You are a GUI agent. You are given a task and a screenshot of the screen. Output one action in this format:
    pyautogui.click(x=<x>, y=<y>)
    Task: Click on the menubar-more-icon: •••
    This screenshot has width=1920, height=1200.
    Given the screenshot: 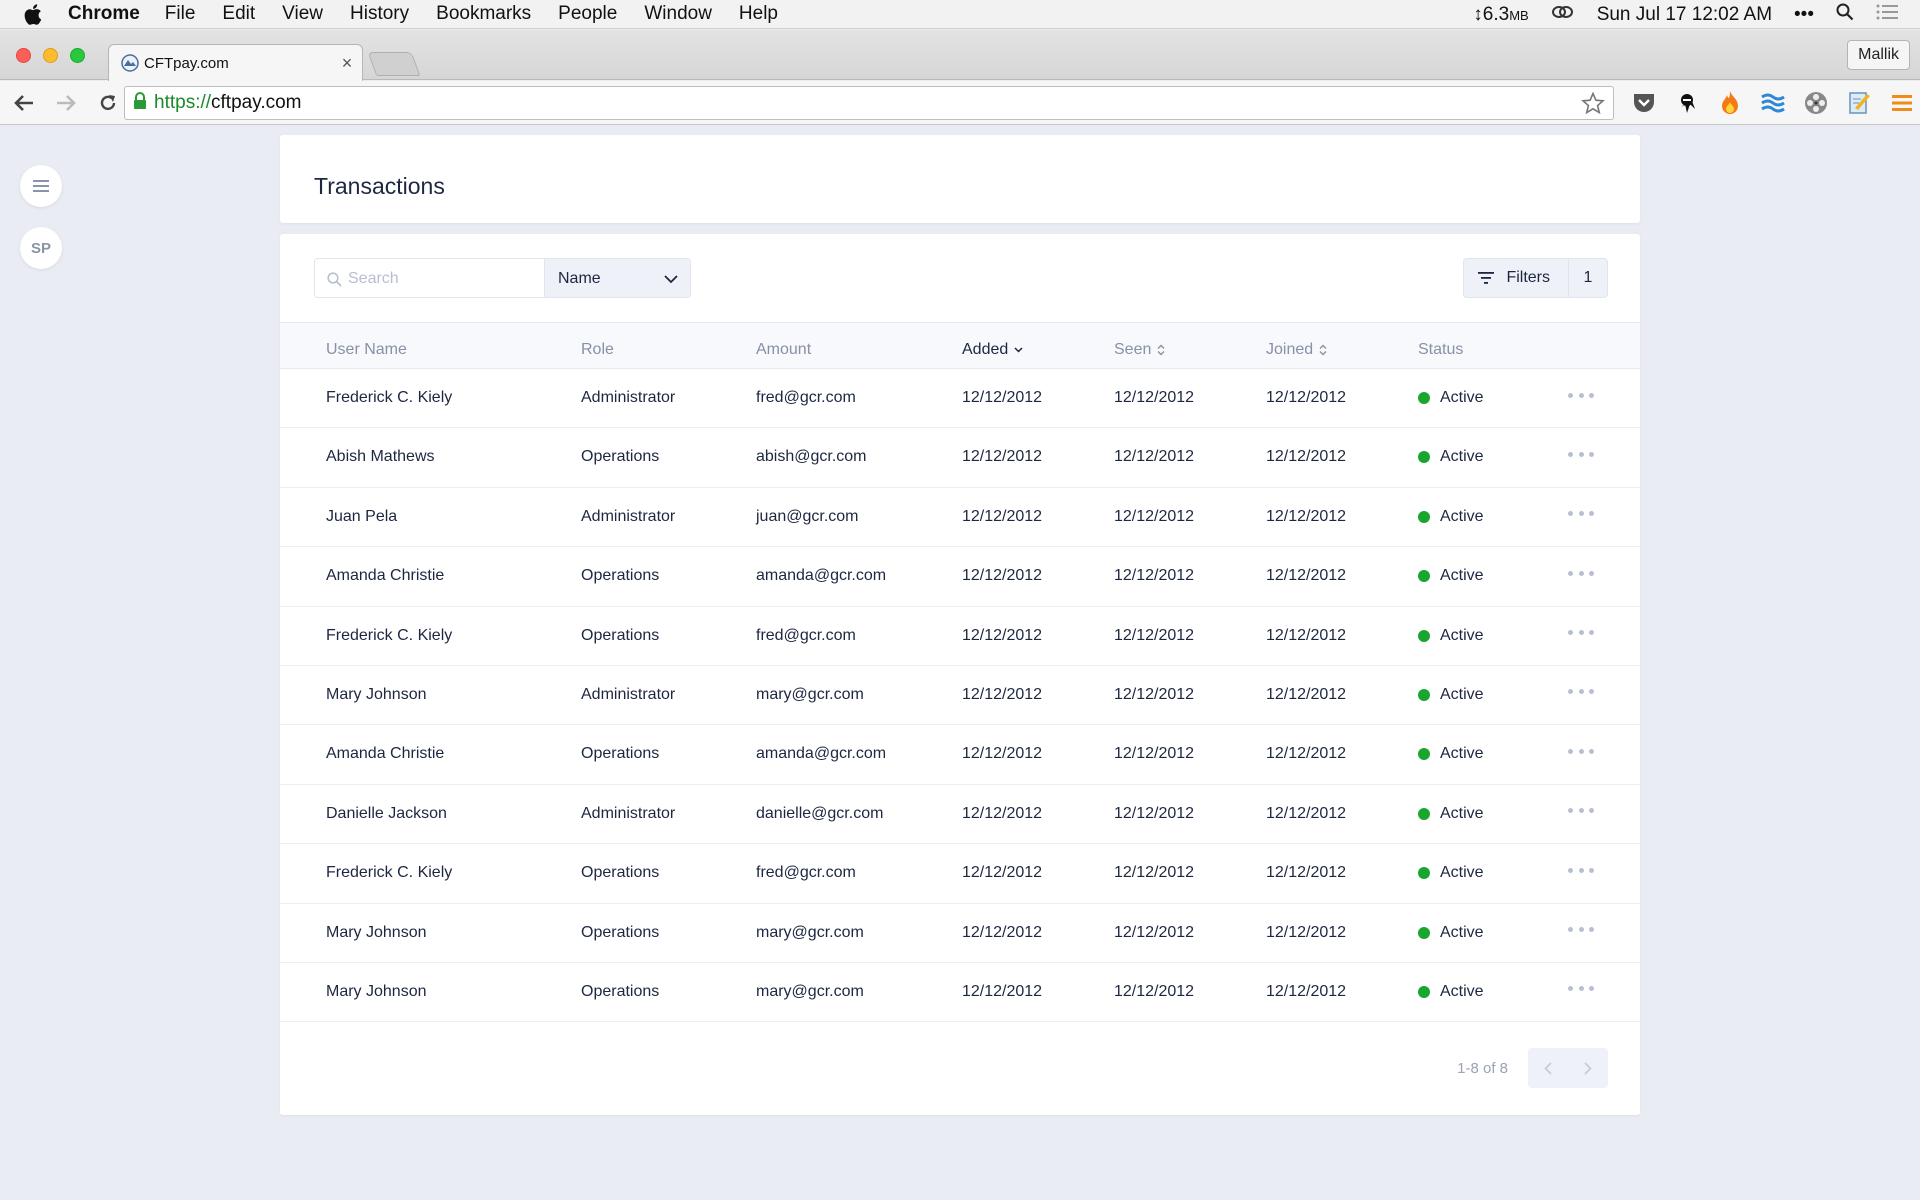 What is the action you would take?
    pyautogui.click(x=1804, y=15)
    